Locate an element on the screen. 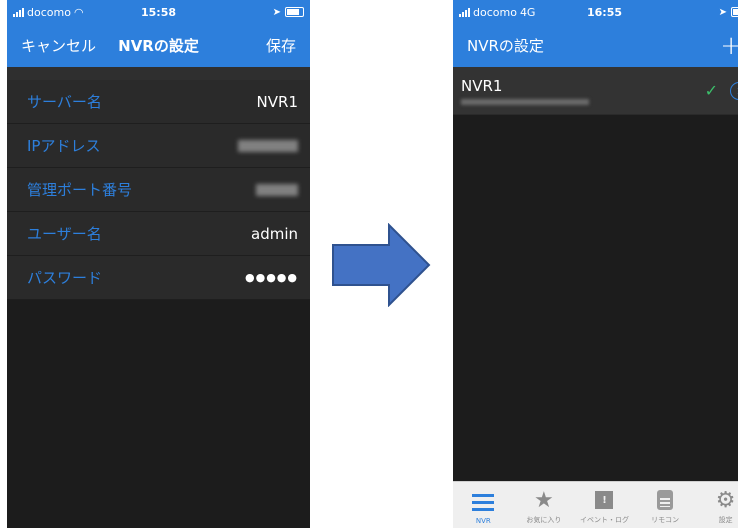 This screenshot has height=528, width=738. section-divider is located at coordinates (158, 73).